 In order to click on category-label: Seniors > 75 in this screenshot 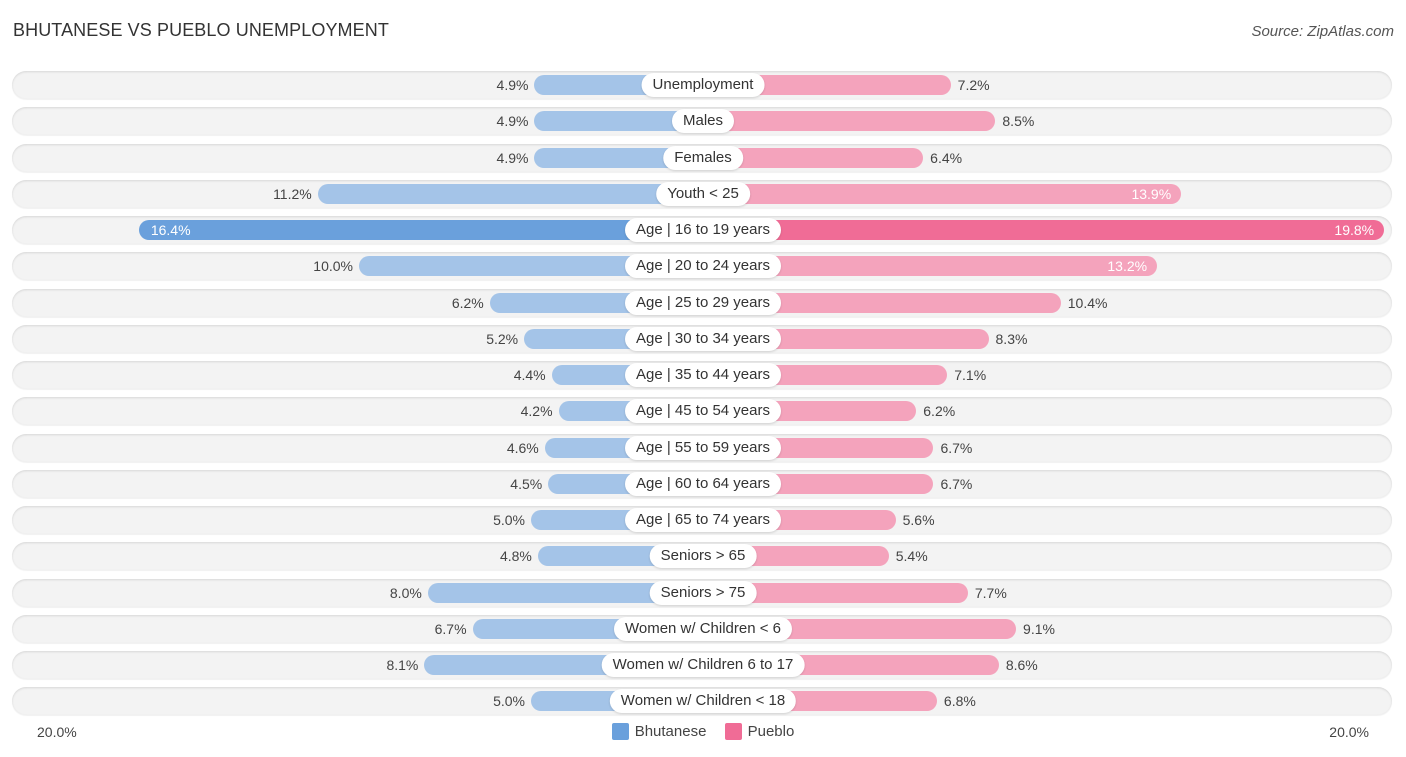, I will do `click(703, 593)`.